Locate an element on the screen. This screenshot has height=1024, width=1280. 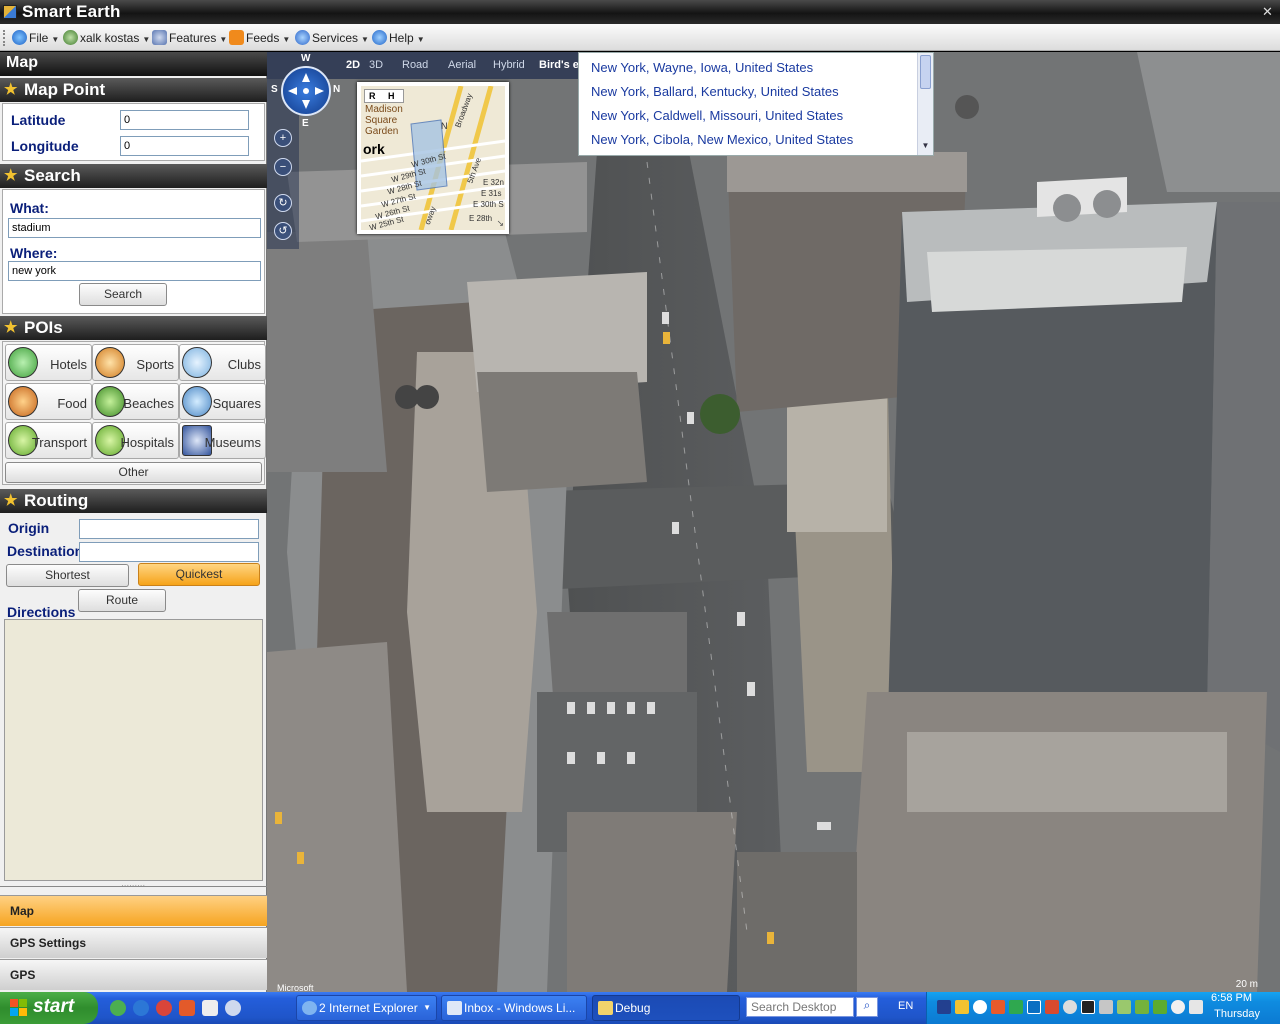
shield-icon is located at coordinates (962, 1007).